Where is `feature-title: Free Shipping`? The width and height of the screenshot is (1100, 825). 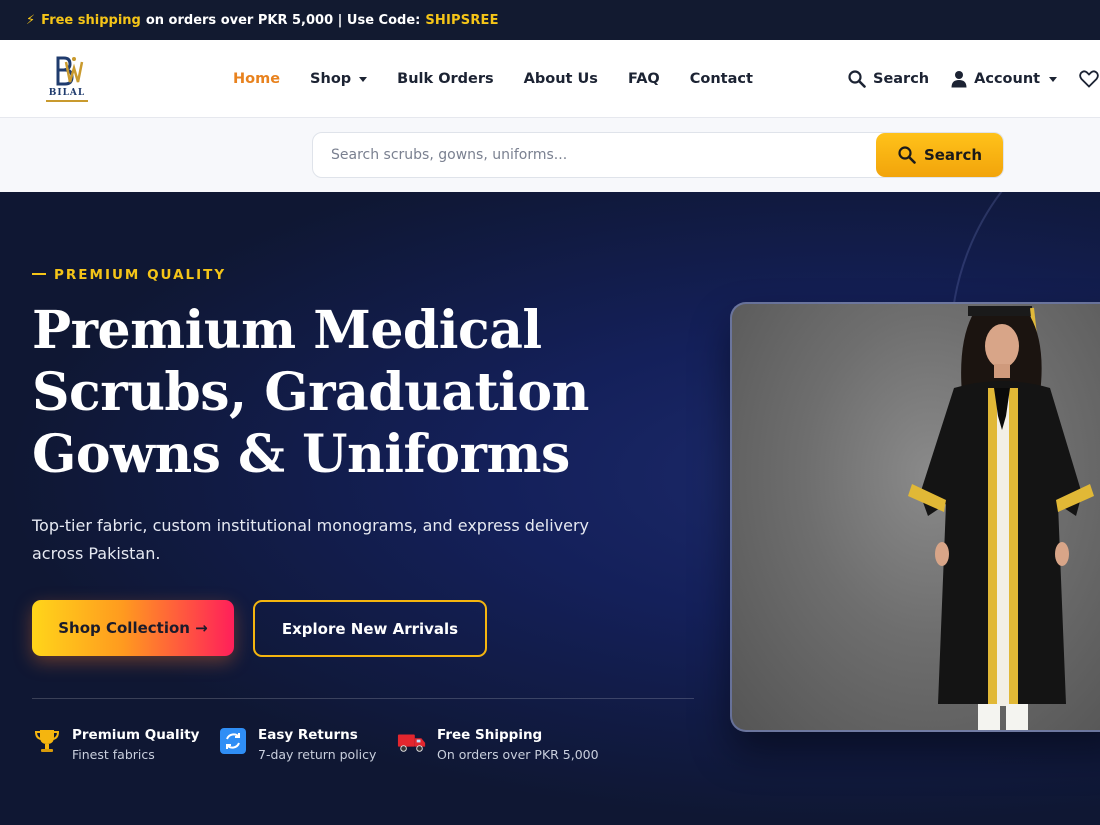 feature-title: Free Shipping is located at coordinates (490, 735).